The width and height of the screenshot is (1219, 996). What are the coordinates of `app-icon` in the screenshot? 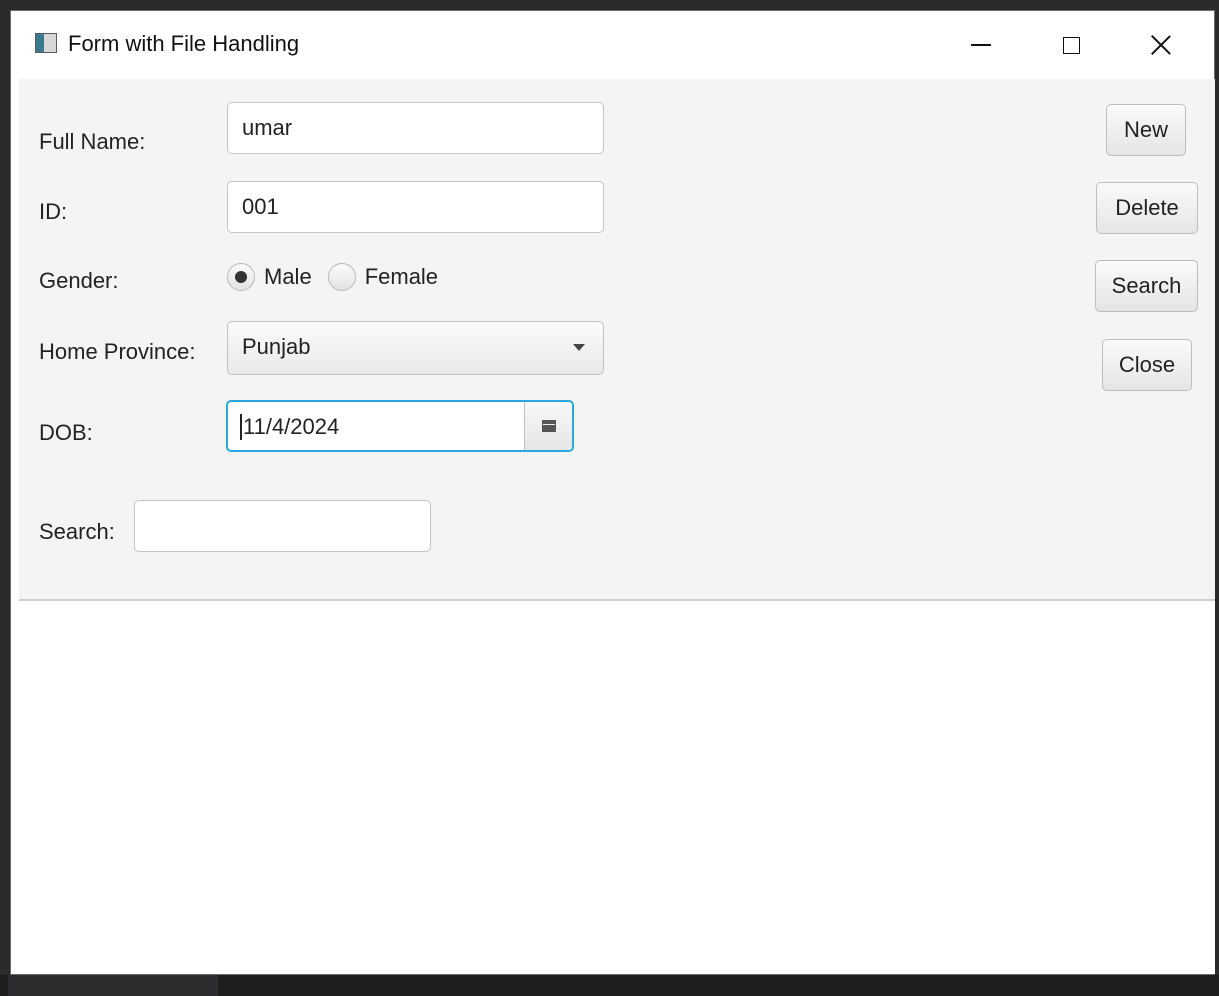 It's located at (46, 43).